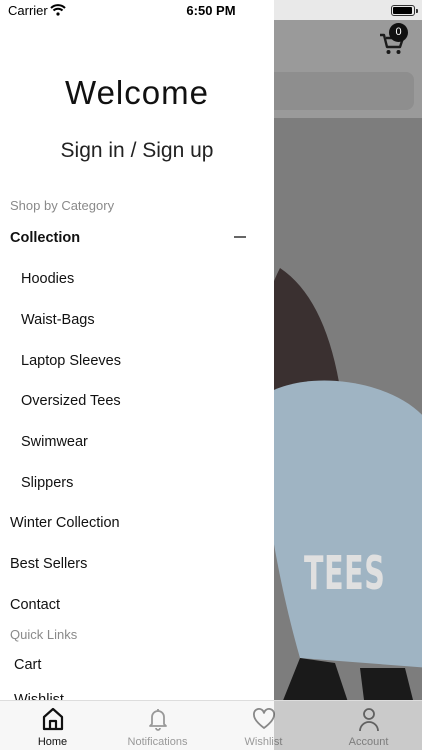 Image resolution: width=422 pixels, height=750 pixels. Describe the element at coordinates (345, 573) in the screenshot. I see `banner-text: TEES` at that location.